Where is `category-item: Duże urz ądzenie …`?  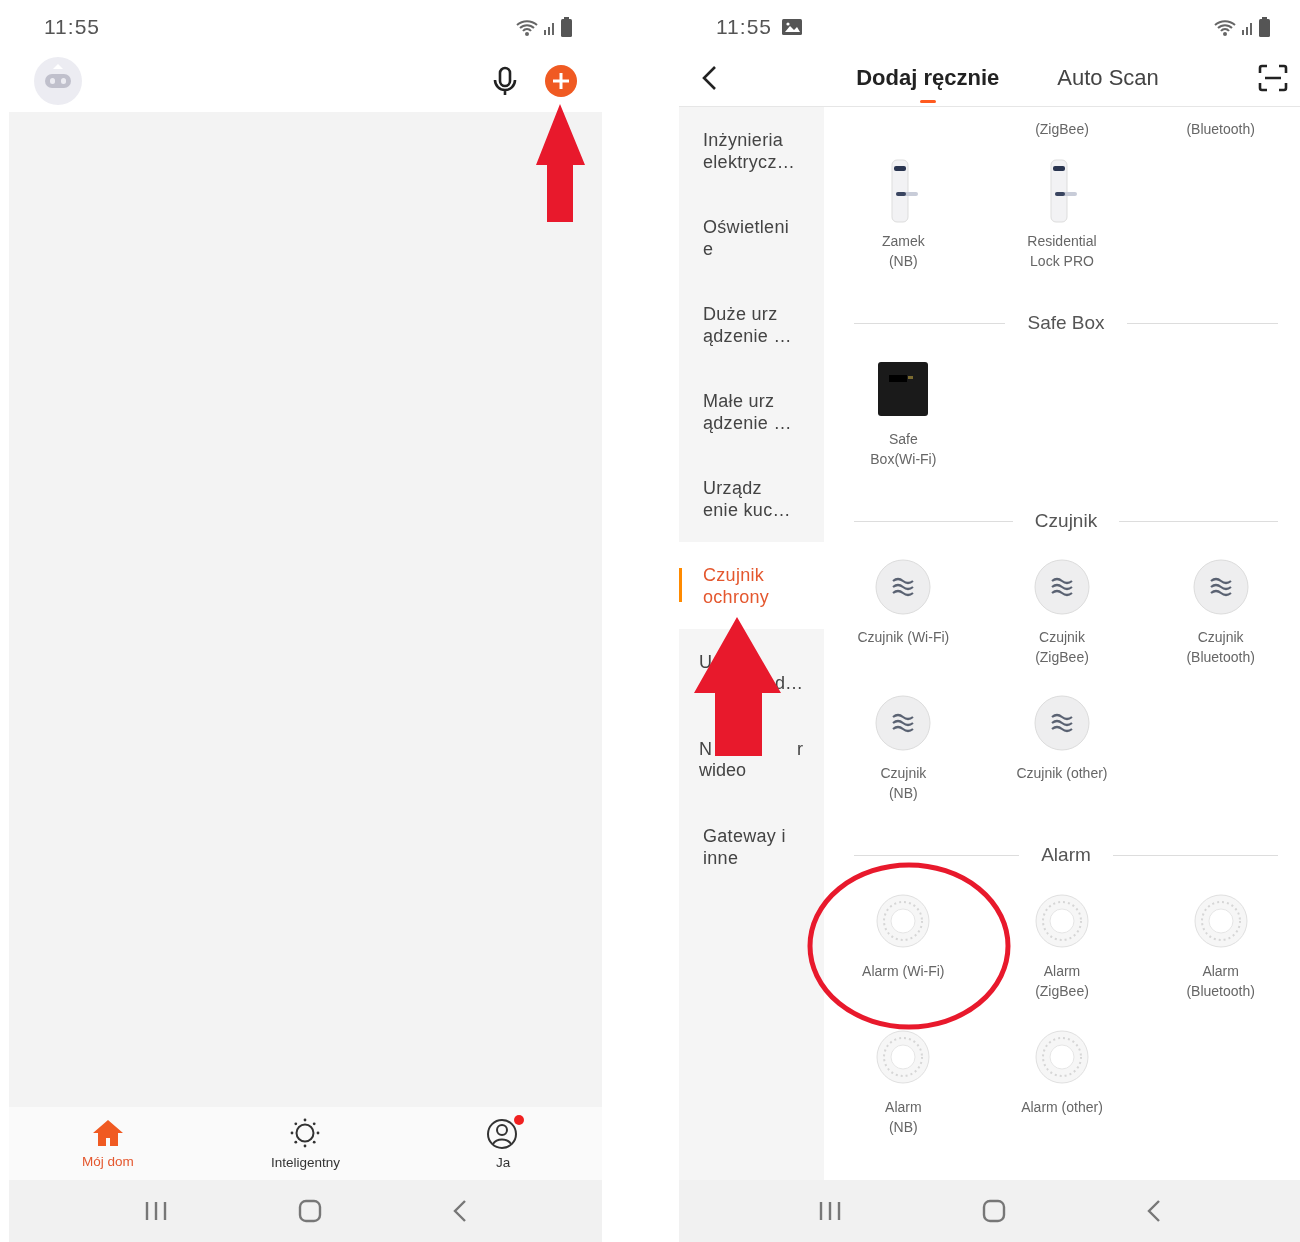 category-item: Duże urz ądzenie … is located at coordinates (747, 324).